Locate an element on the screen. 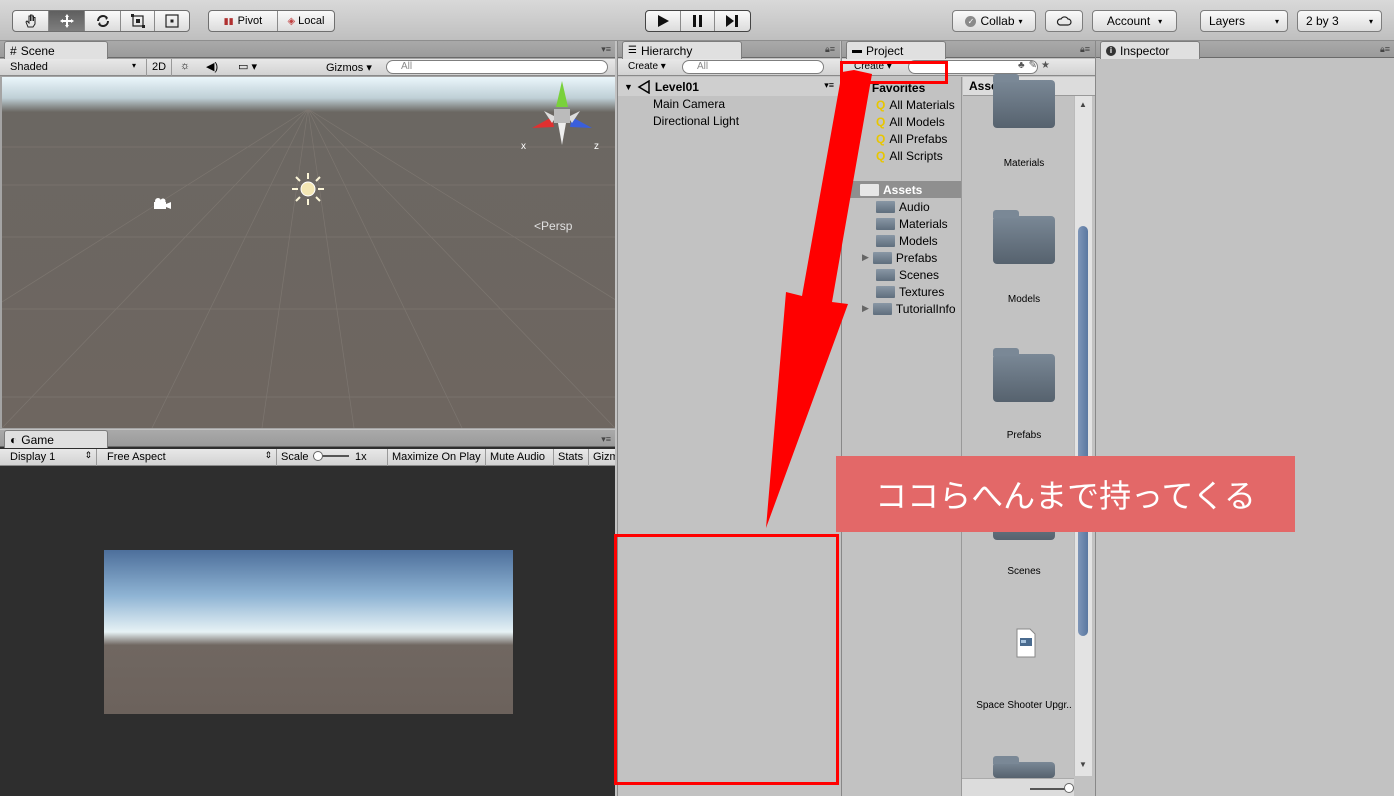 The width and height of the screenshot is (1394, 796). rect-tool-icon is located at coordinates (172, 21).